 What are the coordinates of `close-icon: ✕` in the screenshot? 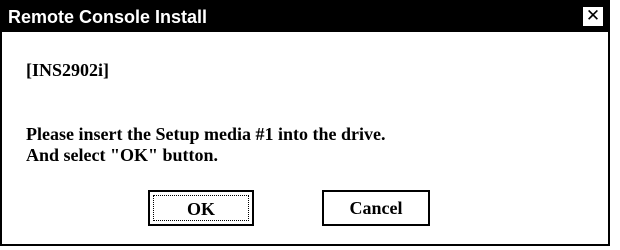 It's located at (593, 16).